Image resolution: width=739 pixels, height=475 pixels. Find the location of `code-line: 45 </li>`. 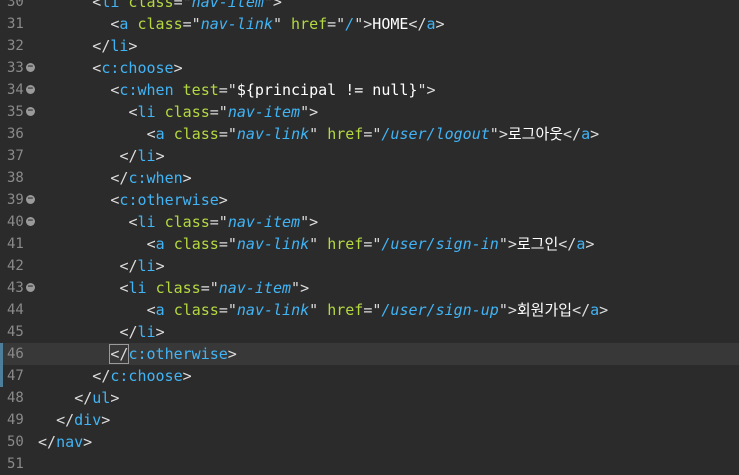

code-line: 45 </li> is located at coordinates (369, 332).